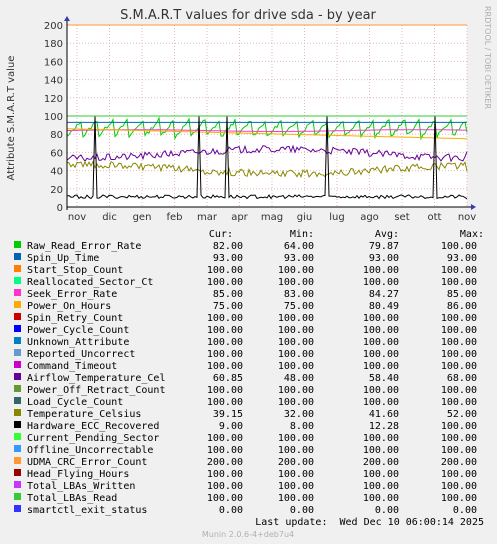 This screenshot has height=544, width=497. What do you see at coordinates (462, 306) in the screenshot?
I see `legend-max: 86.00` at bounding box center [462, 306].